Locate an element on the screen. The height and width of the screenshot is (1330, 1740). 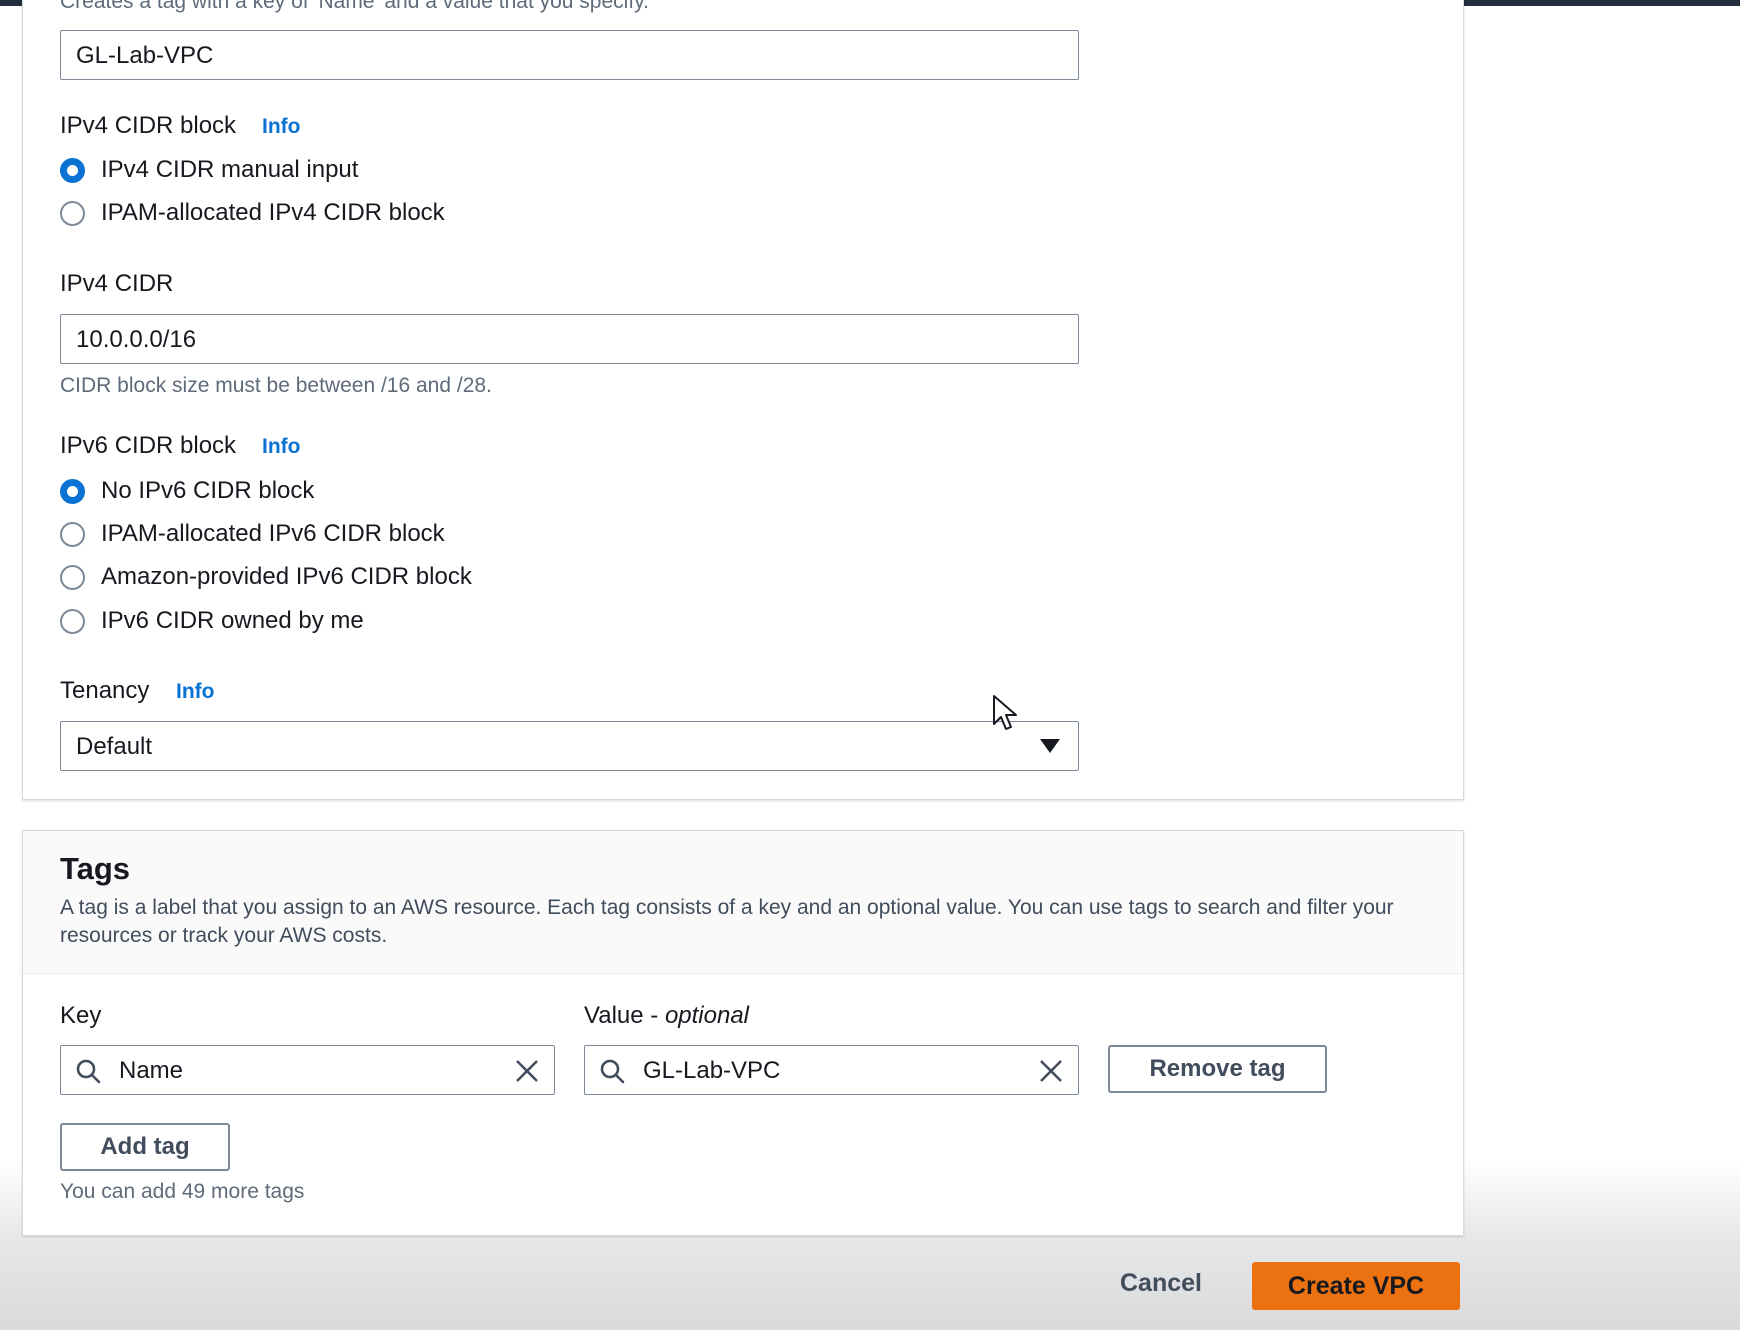
name-tag-value: GL-Lab-VPC is located at coordinates (145, 55).